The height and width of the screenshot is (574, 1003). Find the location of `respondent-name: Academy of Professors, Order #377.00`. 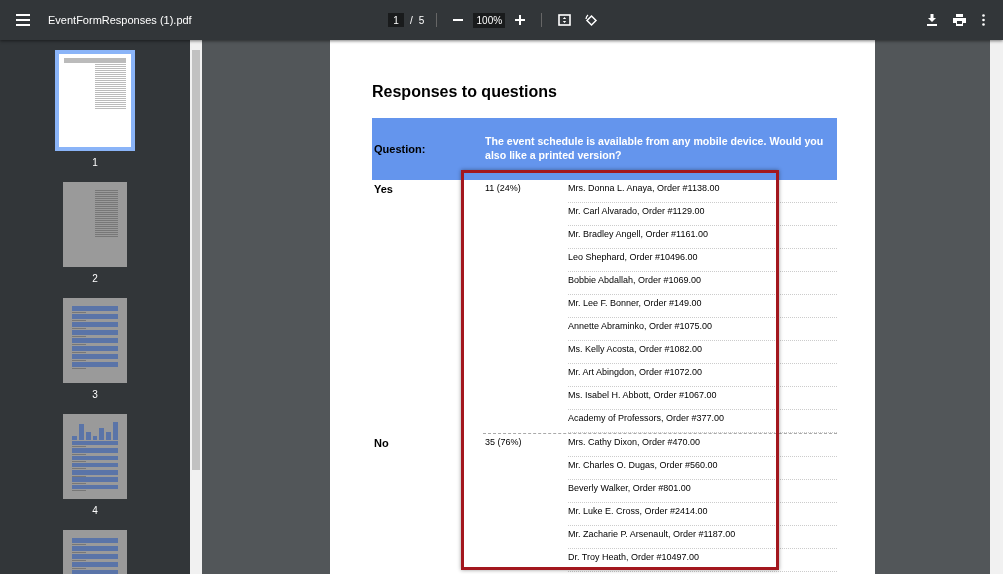

respondent-name: Academy of Professors, Order #377.00 is located at coordinates (646, 418).